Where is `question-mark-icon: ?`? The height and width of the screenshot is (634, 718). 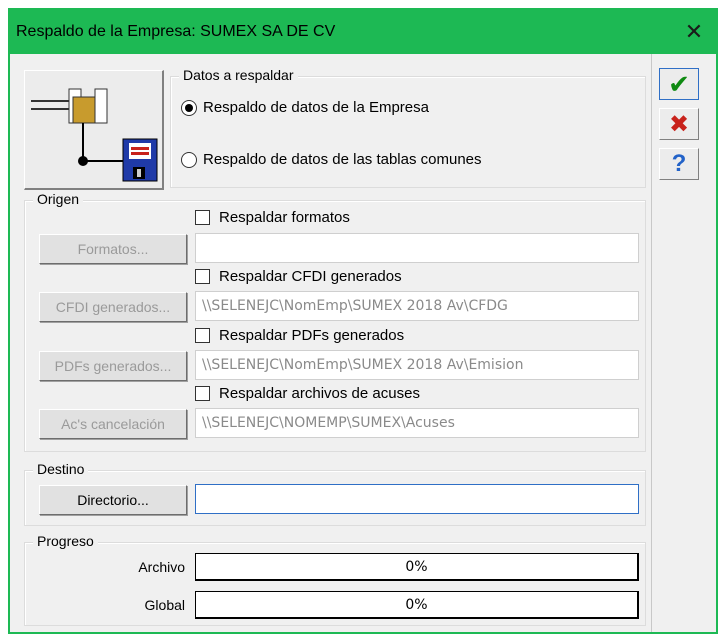
question-mark-icon: ? is located at coordinates (679, 163).